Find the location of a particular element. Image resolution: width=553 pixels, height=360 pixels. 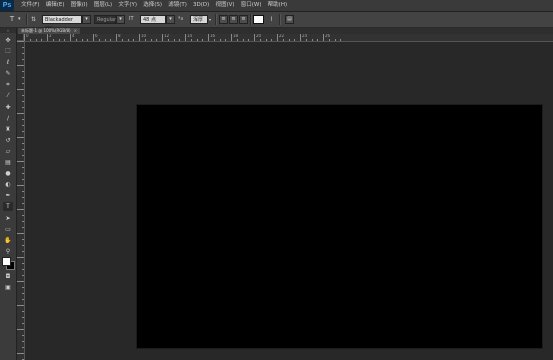

text-orientation-icon: ⇅ is located at coordinates (33, 19).